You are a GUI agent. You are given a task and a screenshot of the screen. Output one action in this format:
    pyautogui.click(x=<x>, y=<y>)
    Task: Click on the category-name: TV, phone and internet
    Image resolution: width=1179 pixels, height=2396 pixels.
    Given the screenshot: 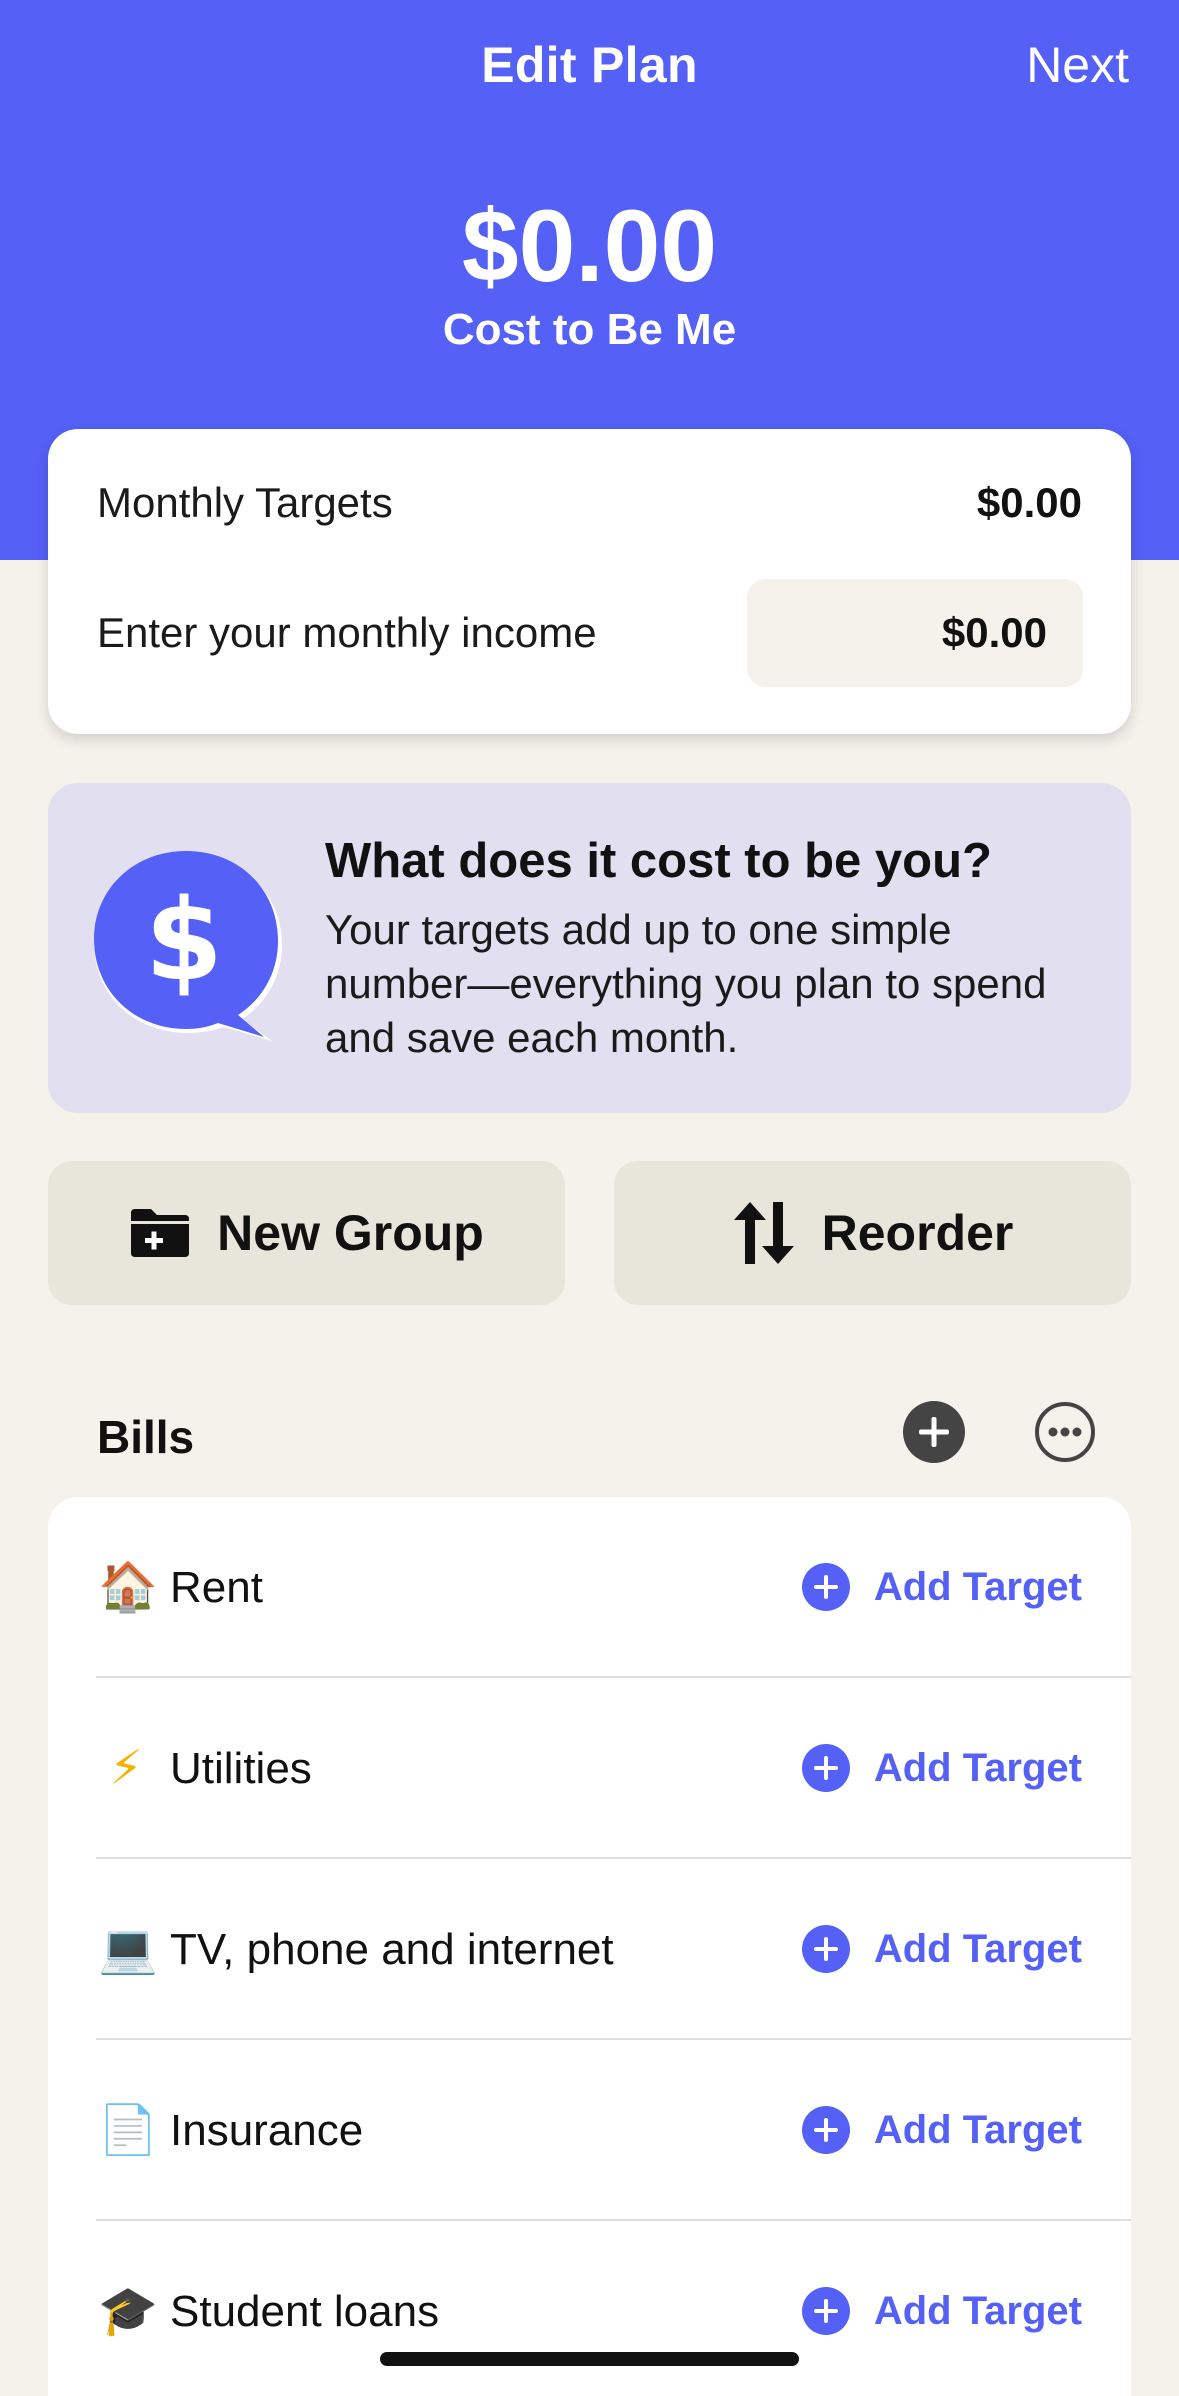 What is the action you would take?
    pyautogui.click(x=392, y=1949)
    